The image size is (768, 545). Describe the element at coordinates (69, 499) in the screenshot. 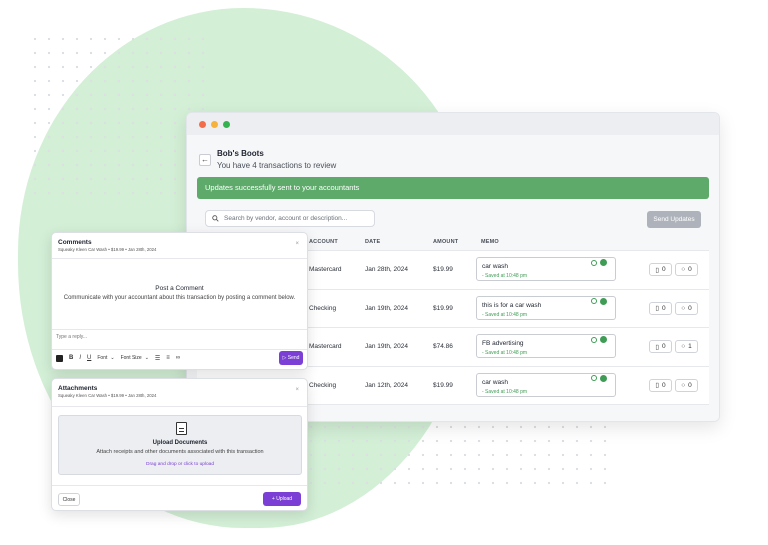

I see `close-button: Close` at that location.